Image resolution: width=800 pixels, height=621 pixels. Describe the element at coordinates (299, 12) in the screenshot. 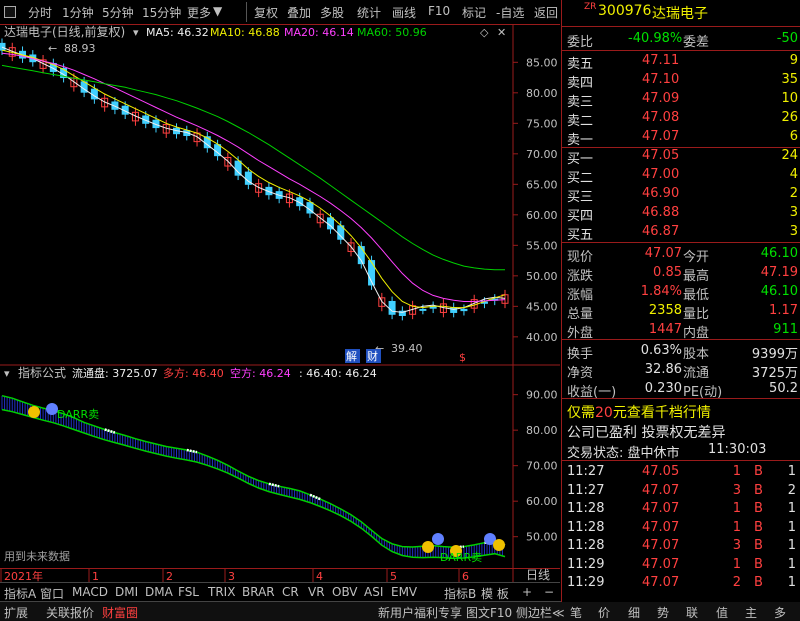

I see `btn-diejia: 叠加` at that location.